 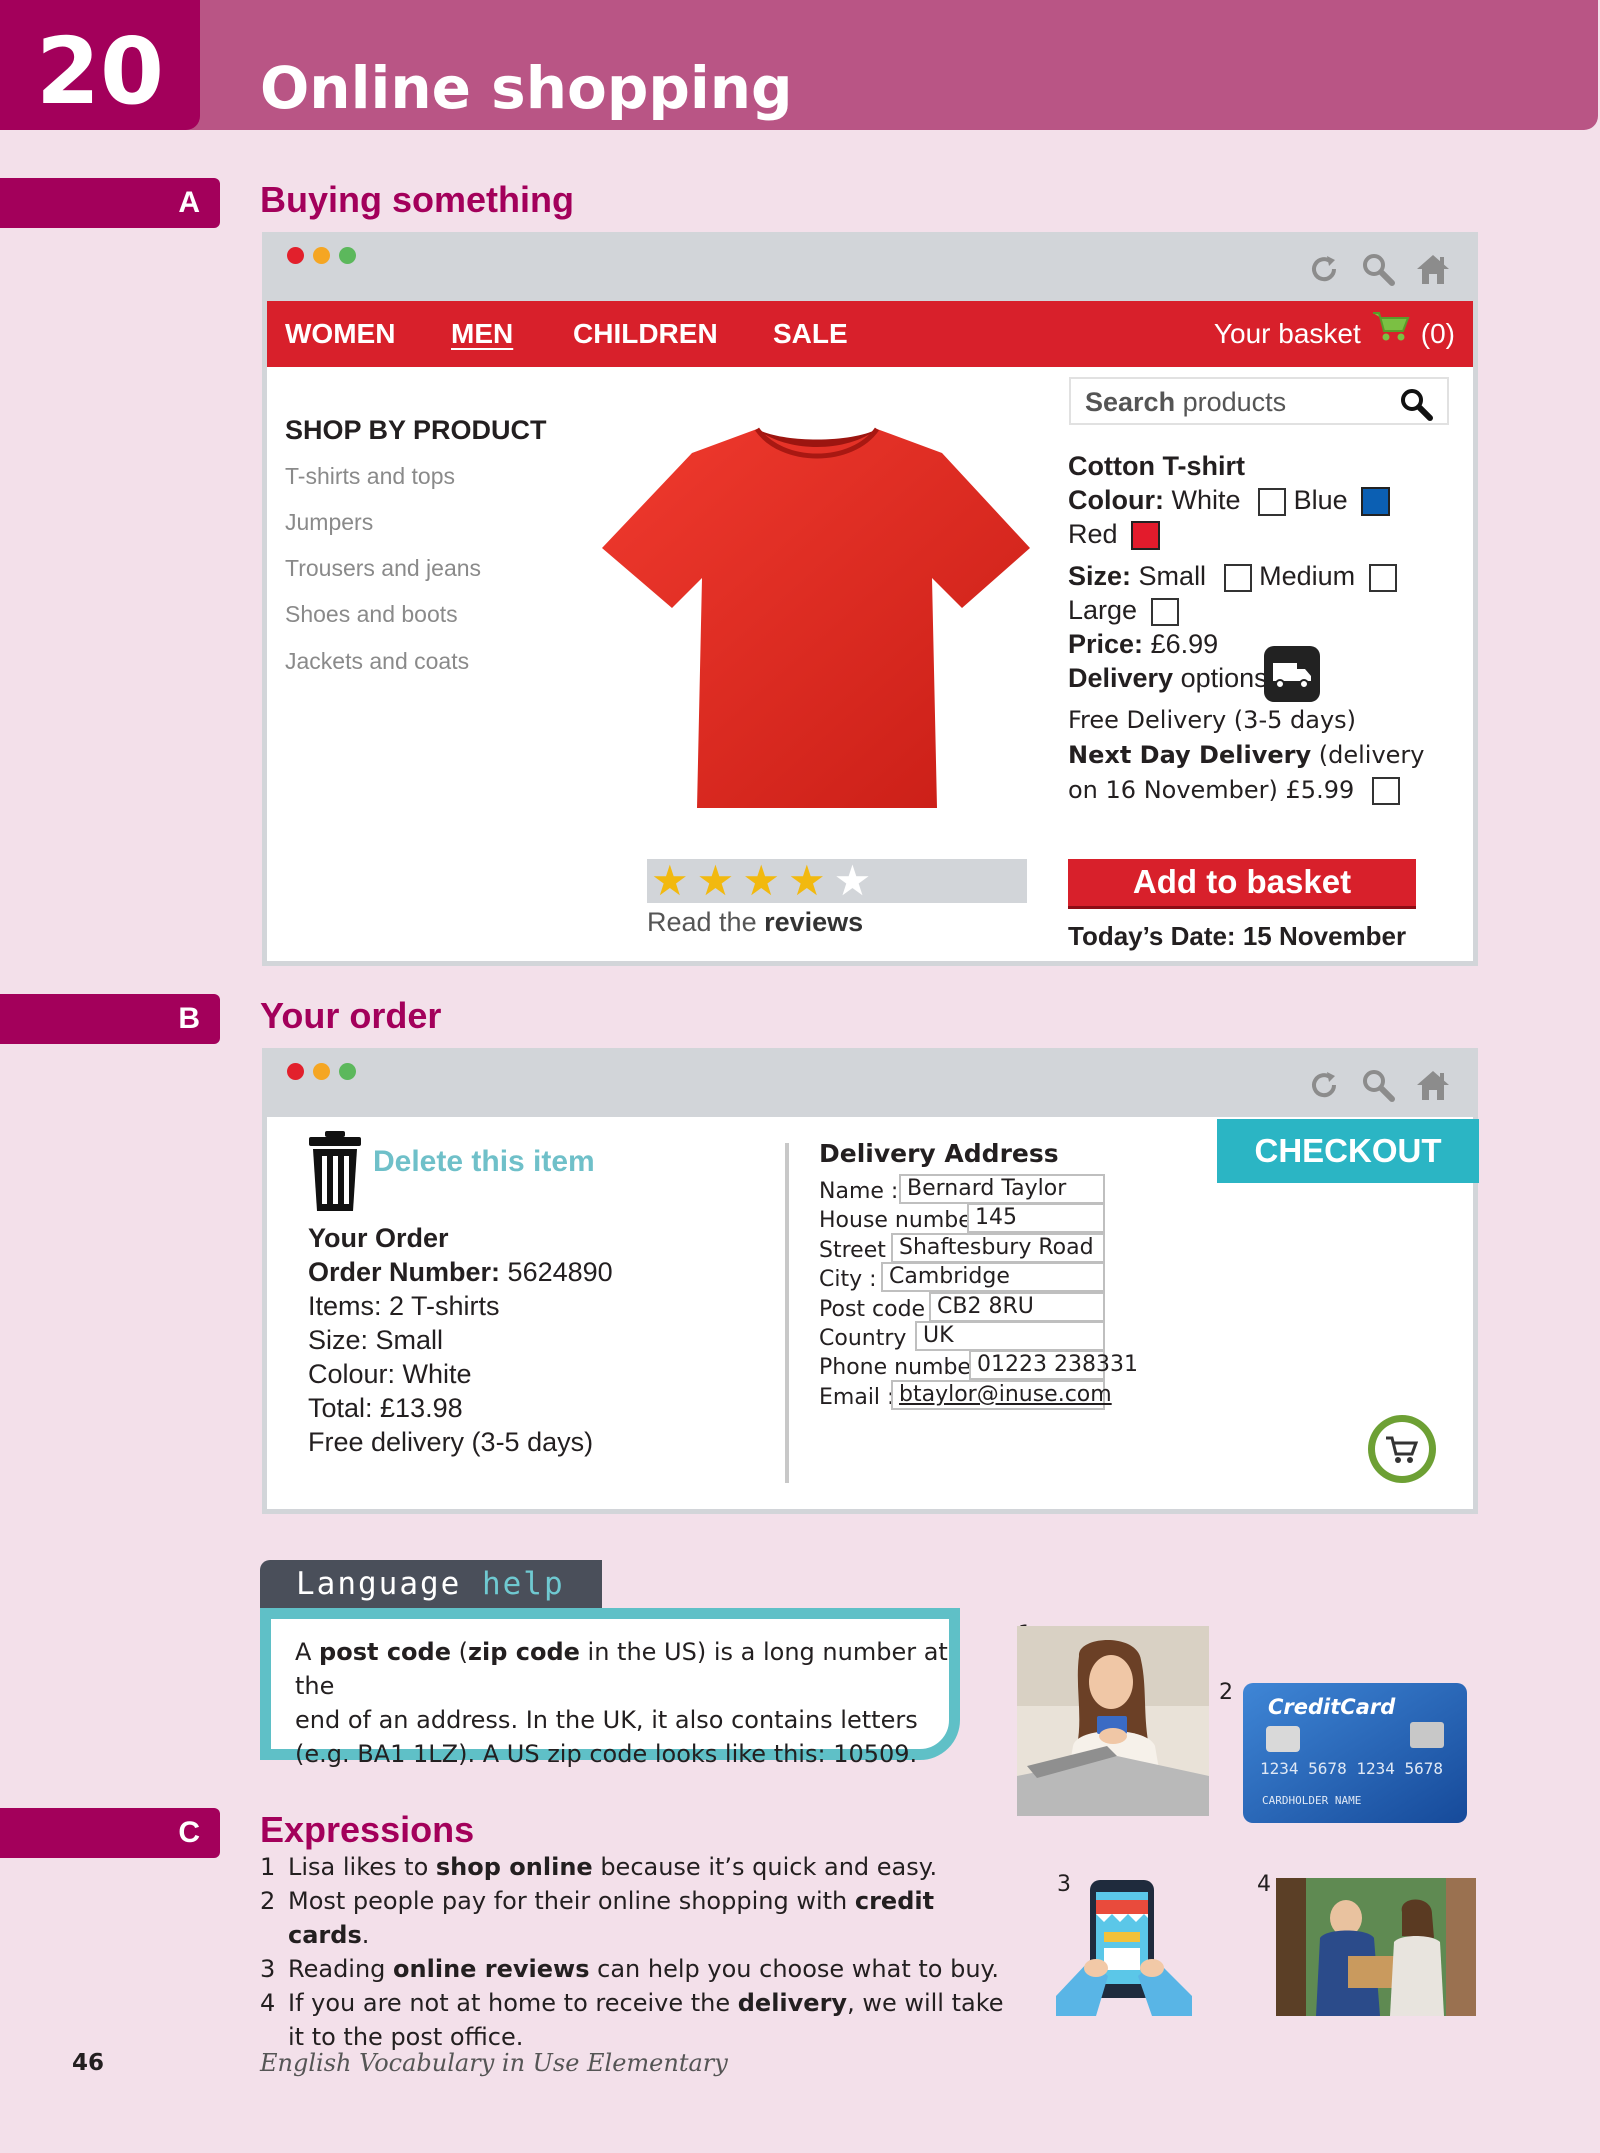 What do you see at coordinates (848, 1280) in the screenshot?
I see `address-label: City :` at bounding box center [848, 1280].